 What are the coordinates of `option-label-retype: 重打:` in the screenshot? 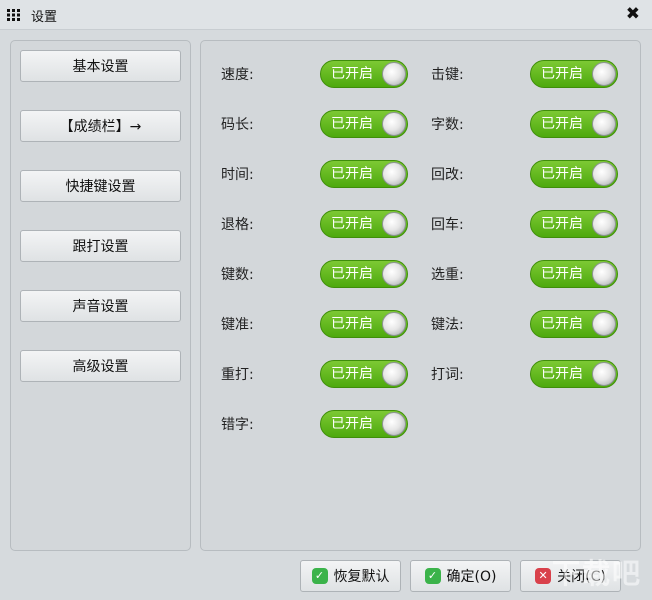 It's located at (237, 375).